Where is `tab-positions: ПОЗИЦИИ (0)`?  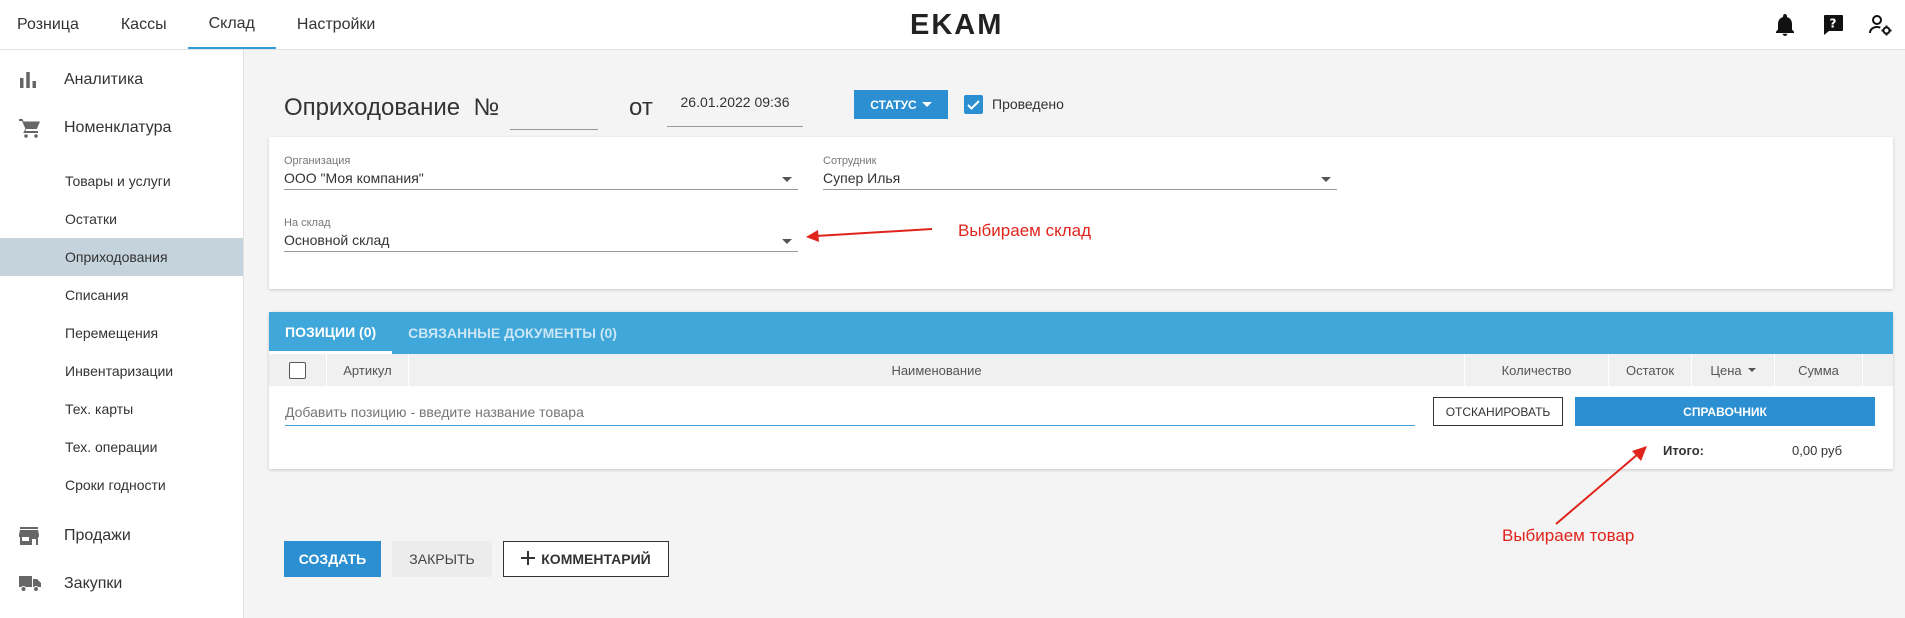
tab-positions: ПОЗИЦИИ (0) is located at coordinates (331, 333).